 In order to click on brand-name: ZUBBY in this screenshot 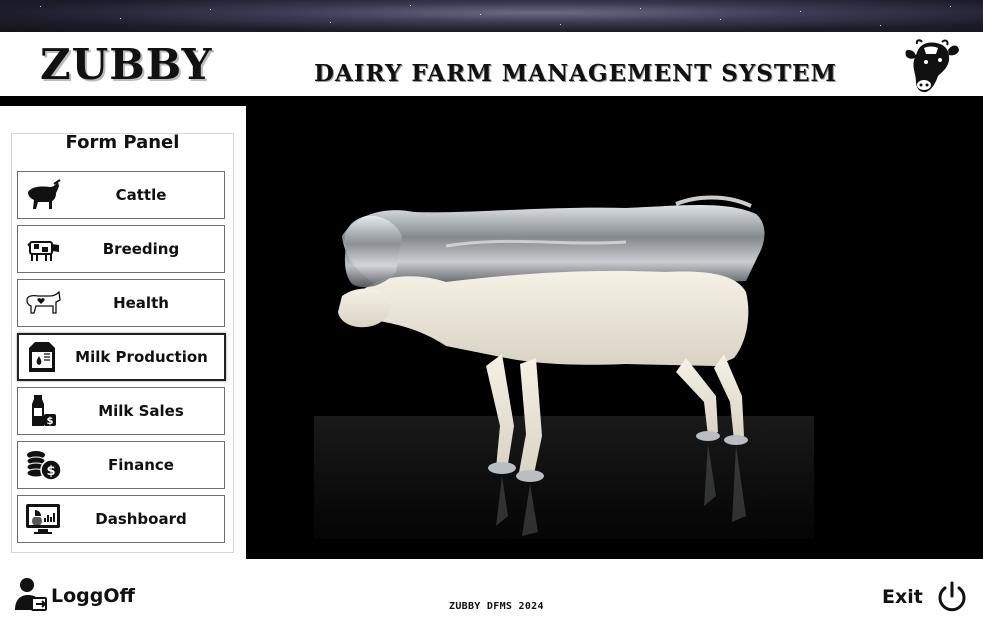, I will do `click(126, 64)`.